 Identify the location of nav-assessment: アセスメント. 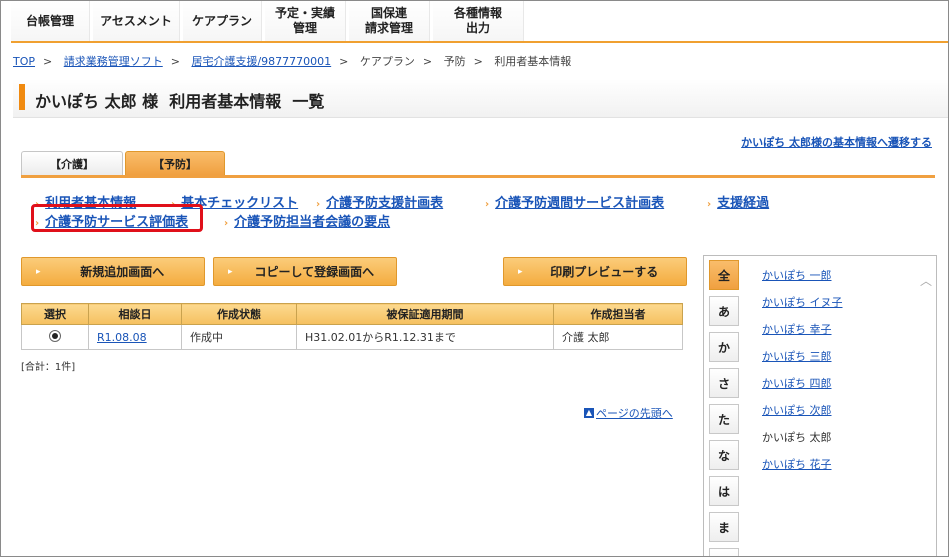
(136, 21).